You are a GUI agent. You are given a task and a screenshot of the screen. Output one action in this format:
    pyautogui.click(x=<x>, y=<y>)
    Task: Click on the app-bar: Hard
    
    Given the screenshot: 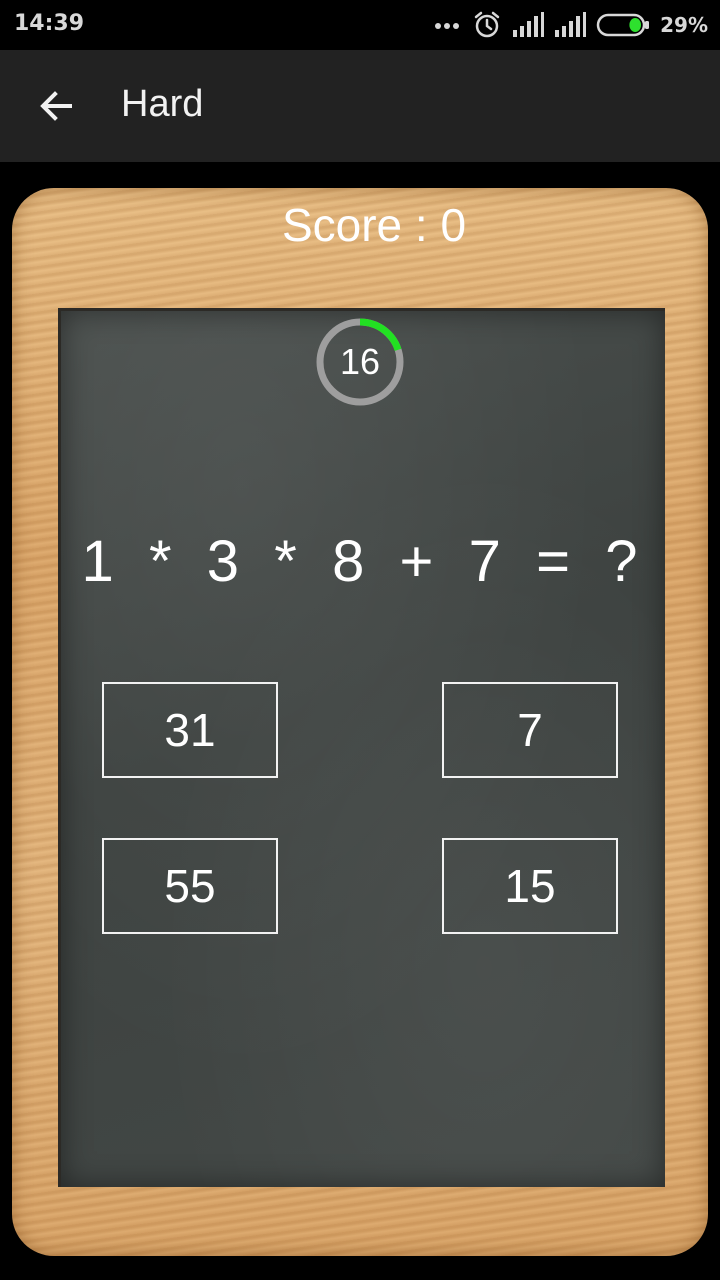 What is the action you would take?
    pyautogui.click(x=360, y=106)
    